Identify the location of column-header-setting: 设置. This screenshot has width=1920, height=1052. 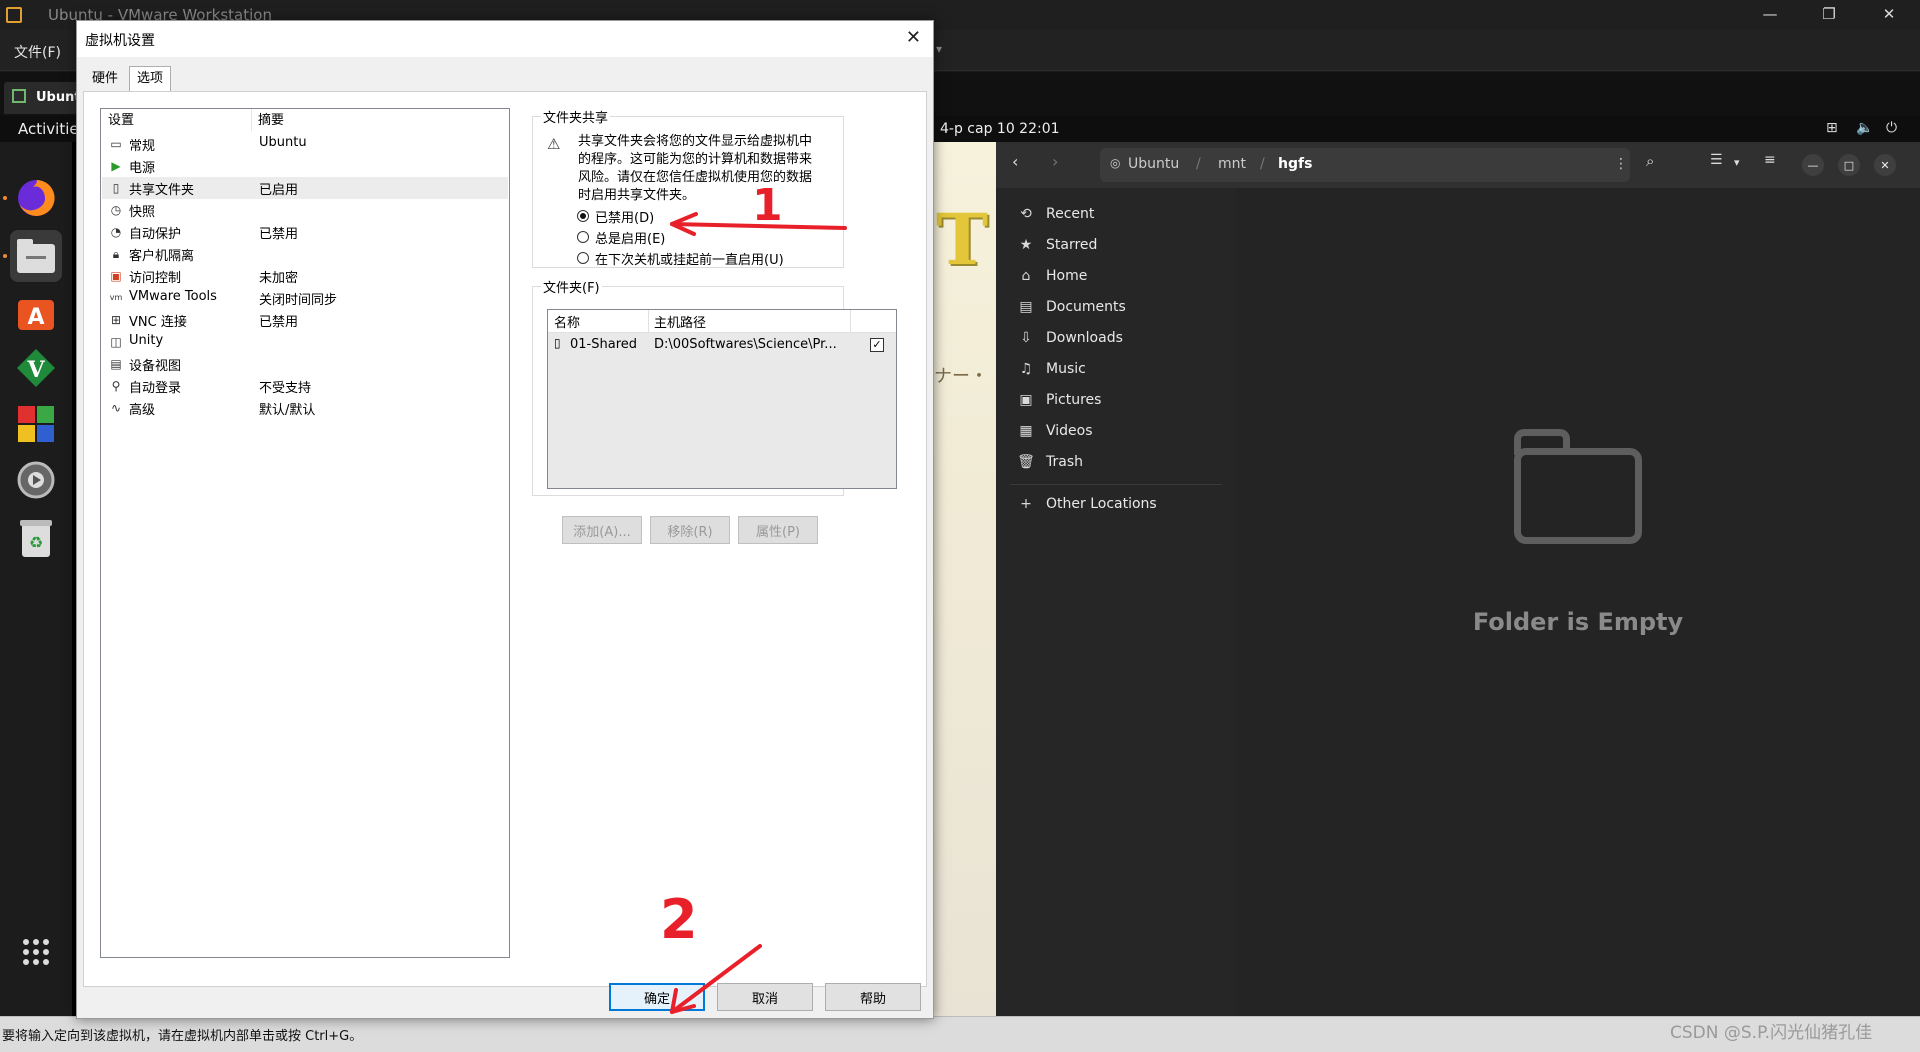
(121, 121).